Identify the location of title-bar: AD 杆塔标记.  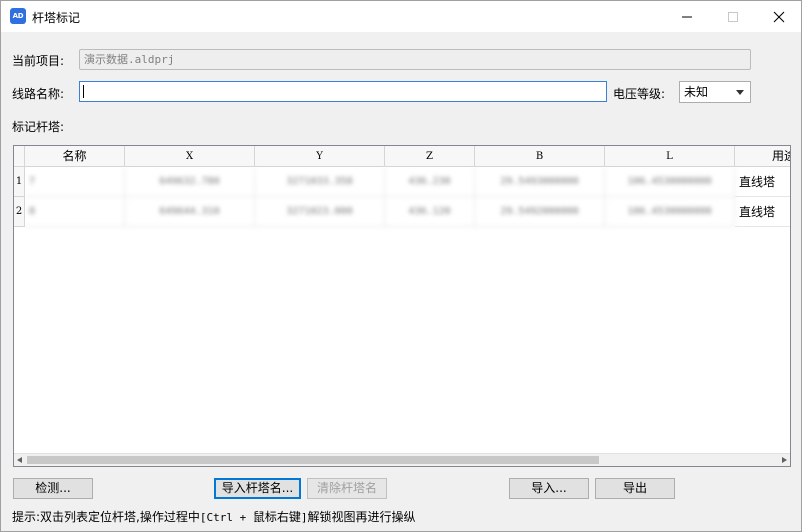
(401, 16).